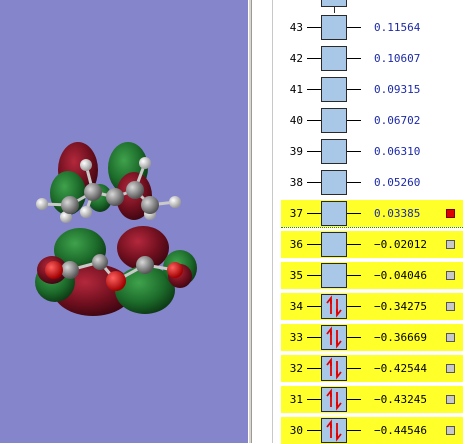  What do you see at coordinates (296, 182) in the screenshot?
I see `orbital-index: 38` at bounding box center [296, 182].